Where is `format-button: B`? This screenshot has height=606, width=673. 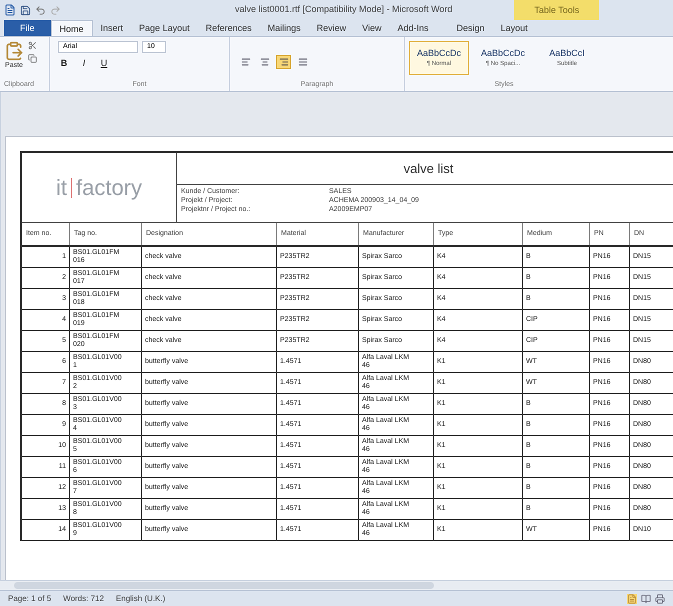
format-button: B is located at coordinates (64, 63).